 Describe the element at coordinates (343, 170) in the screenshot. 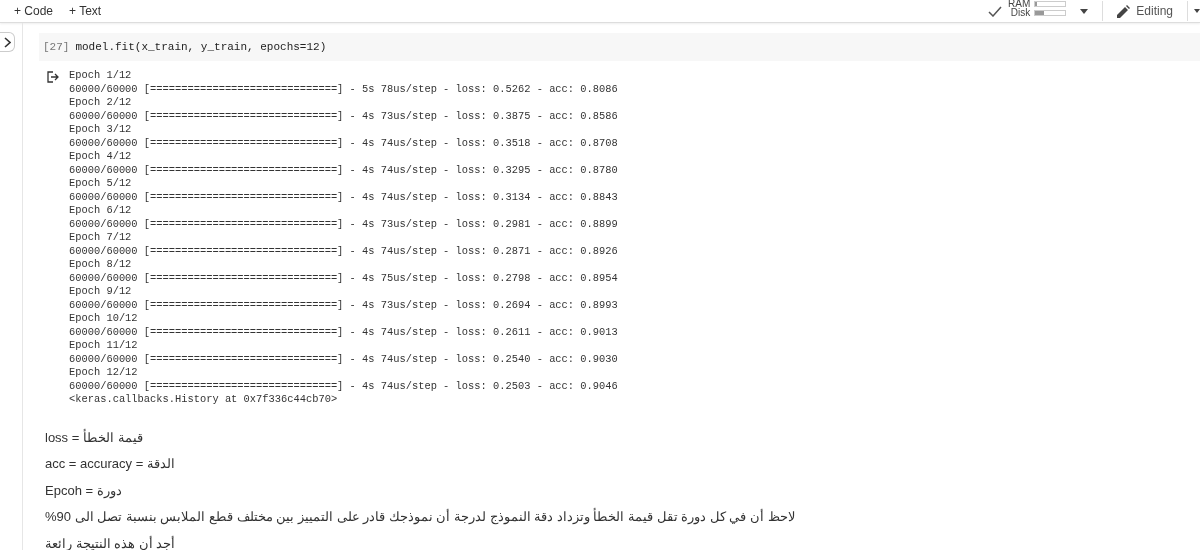

I see `output-line: 60000/60000 [==============================] - 4s 74us/step - loss: 0.3295 - acc: 0.8780` at that location.